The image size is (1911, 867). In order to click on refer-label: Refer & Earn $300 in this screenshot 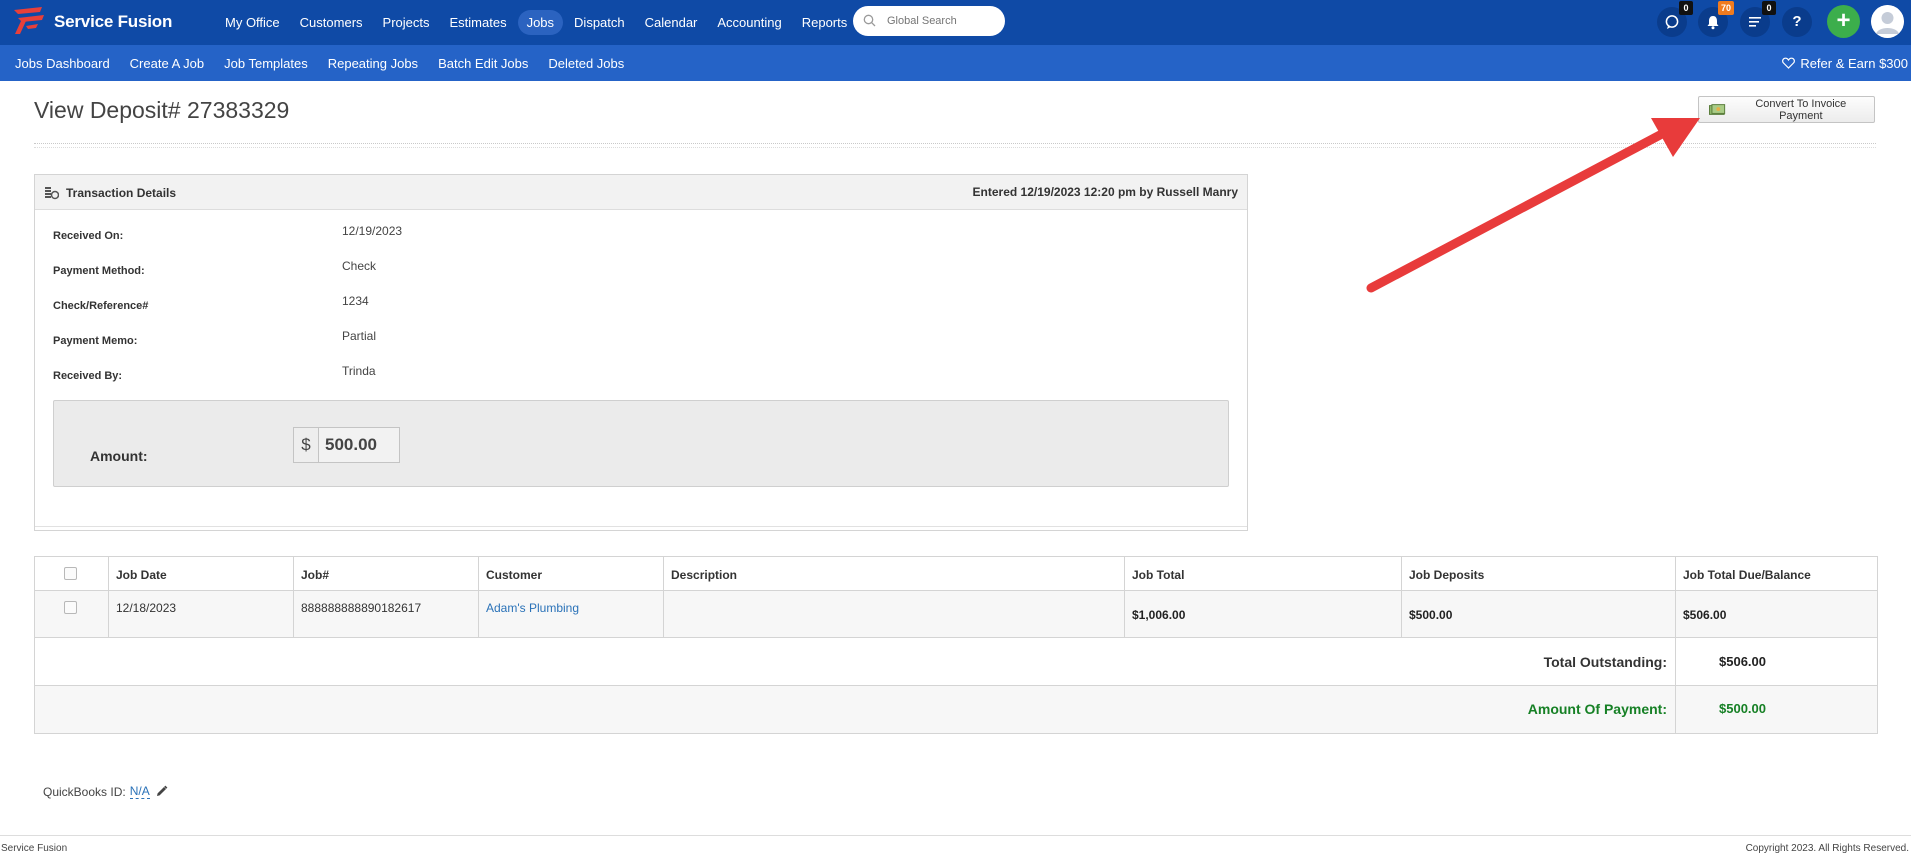, I will do `click(1854, 63)`.